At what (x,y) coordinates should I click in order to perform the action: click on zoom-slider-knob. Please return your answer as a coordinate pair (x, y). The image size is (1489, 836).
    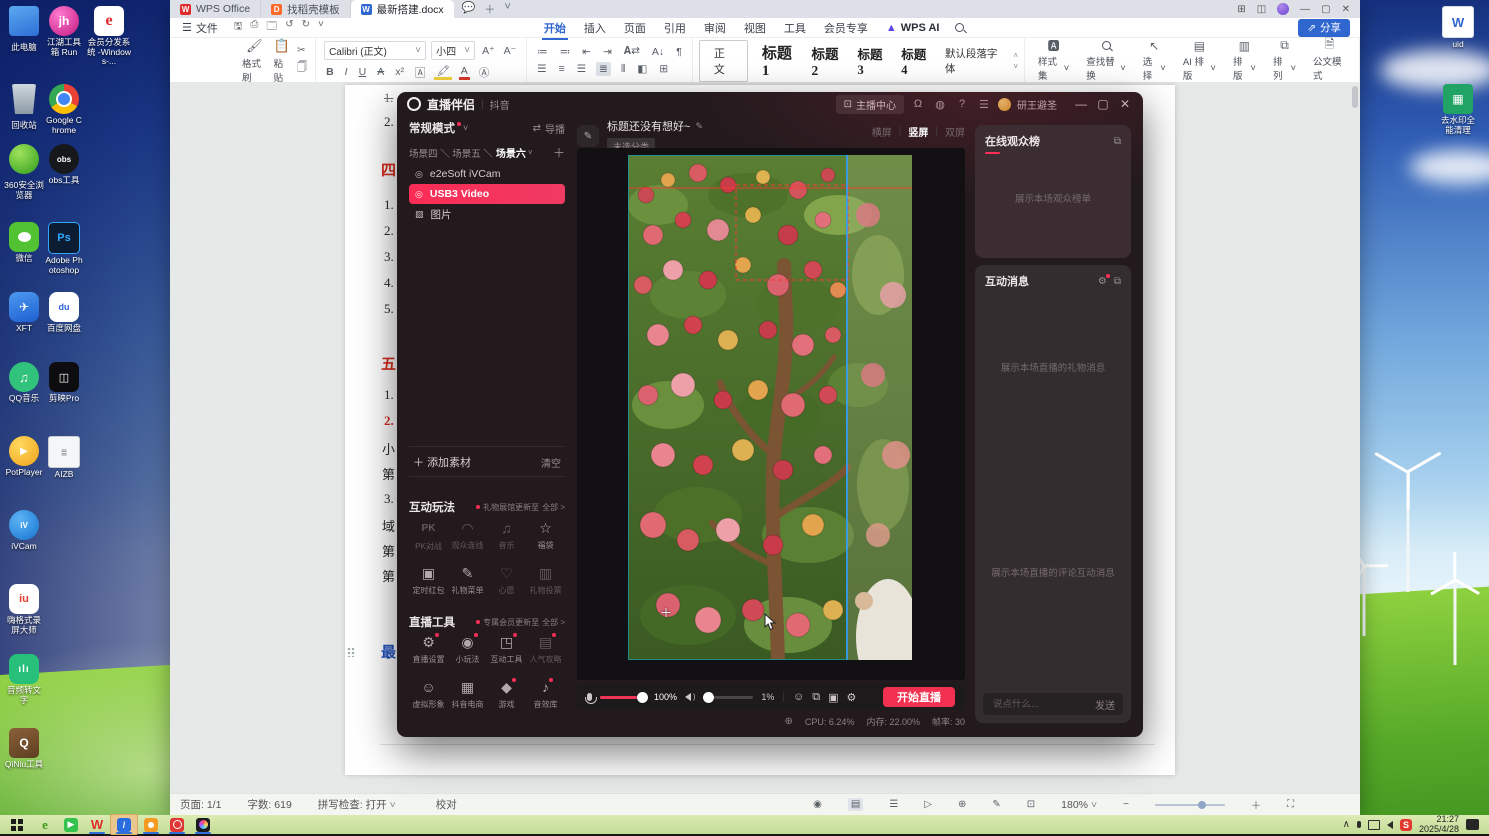
    Looking at the image, I should click on (1202, 804).